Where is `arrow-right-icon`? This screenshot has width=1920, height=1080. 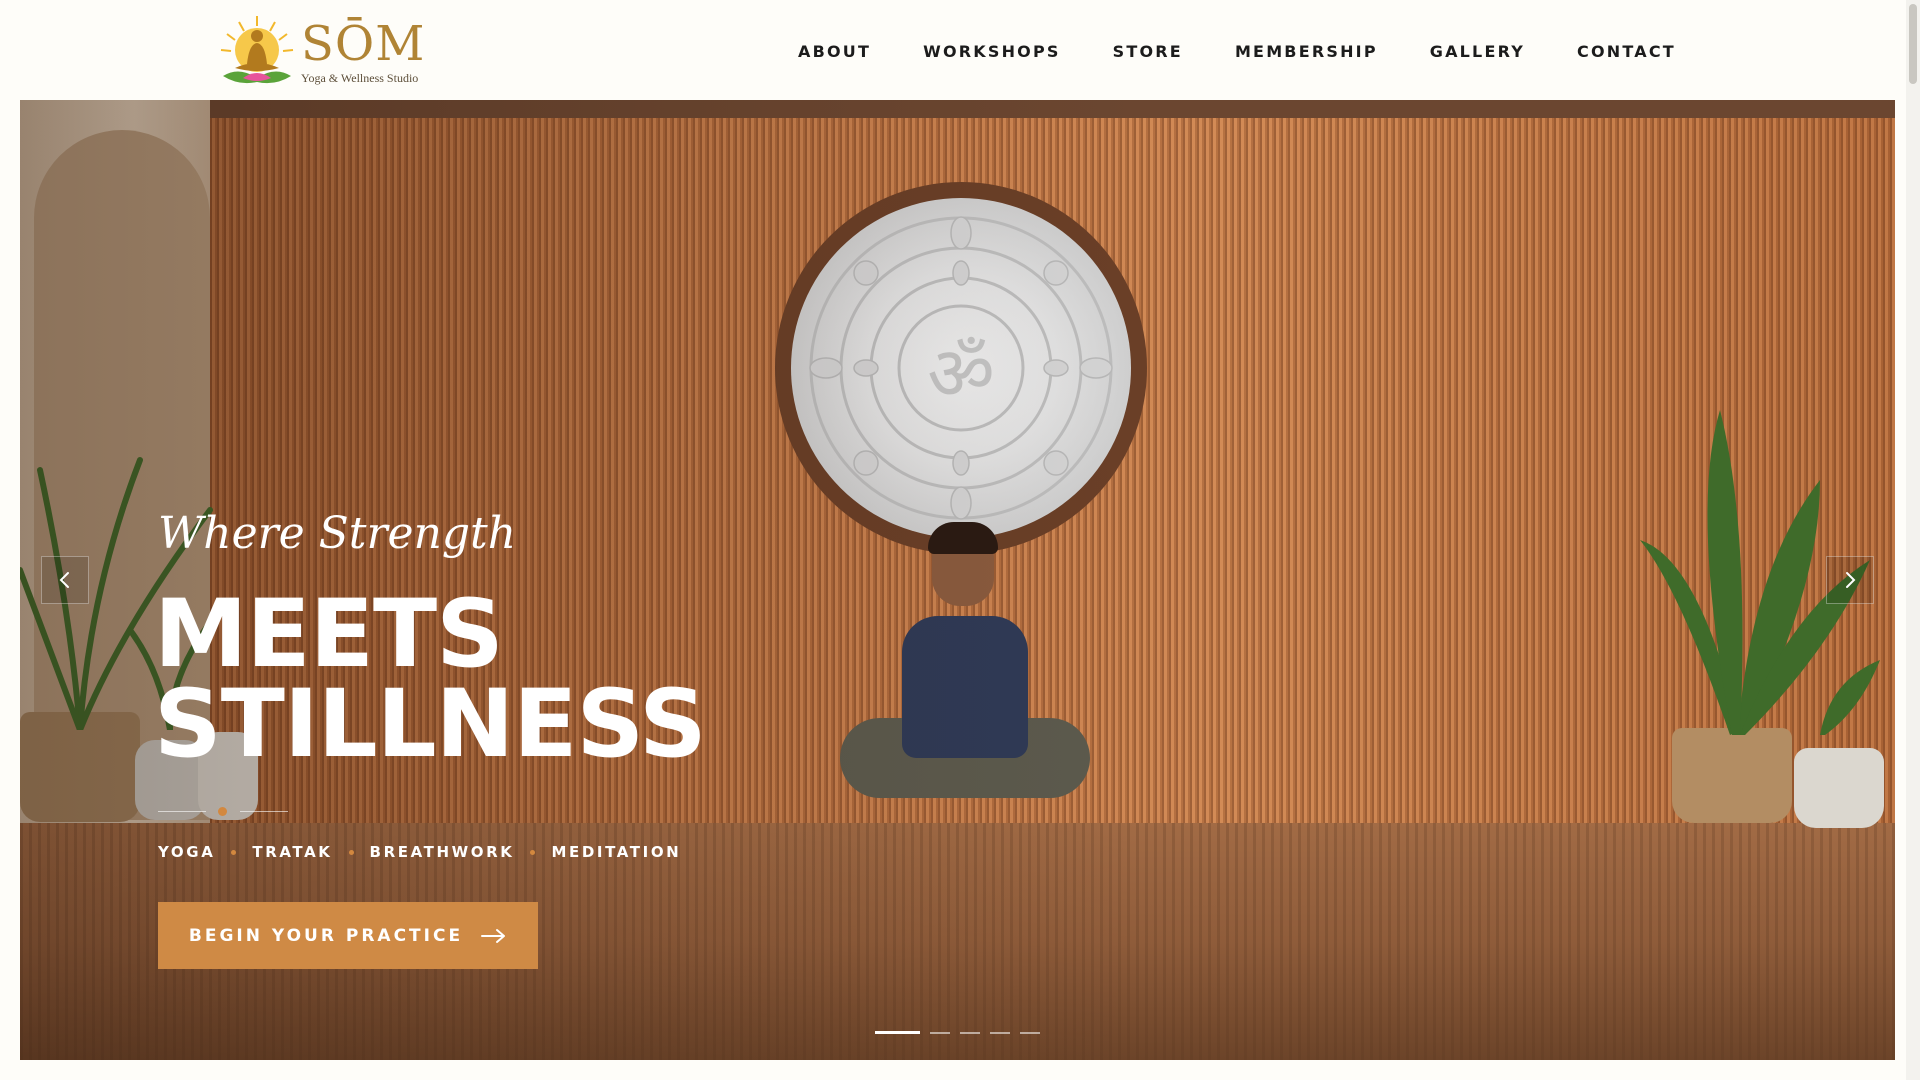
arrow-right-icon is located at coordinates (493, 935).